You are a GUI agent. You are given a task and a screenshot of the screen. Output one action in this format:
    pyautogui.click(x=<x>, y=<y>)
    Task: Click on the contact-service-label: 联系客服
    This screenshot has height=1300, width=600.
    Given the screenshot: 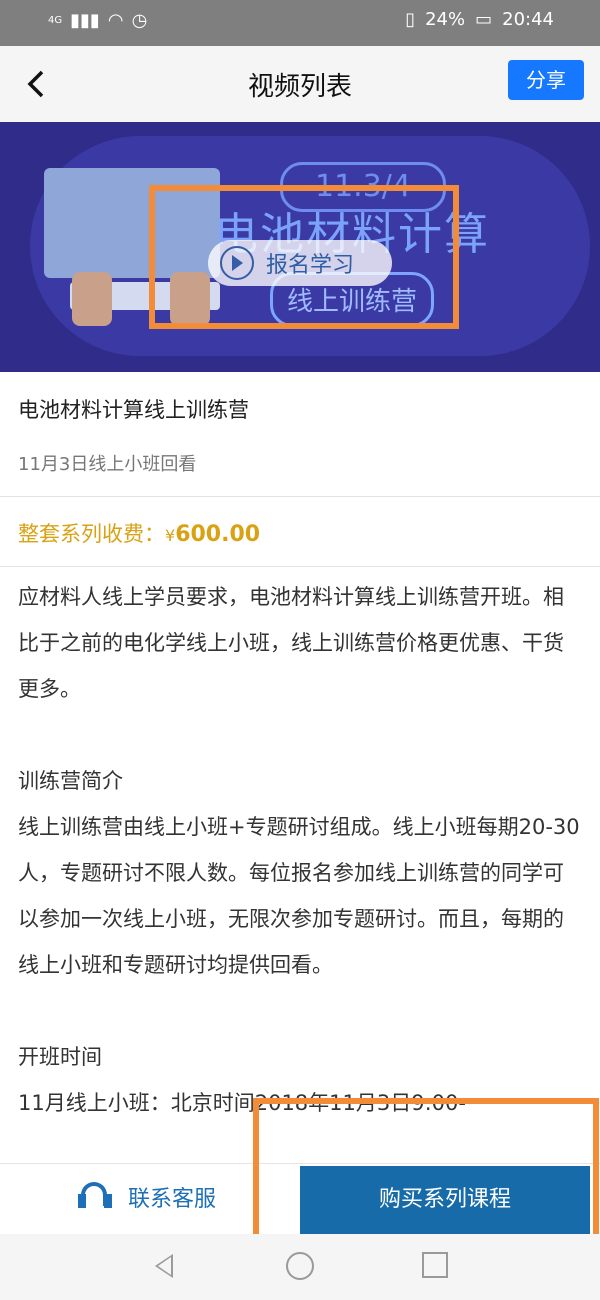 What is the action you would take?
    pyautogui.click(x=172, y=1199)
    